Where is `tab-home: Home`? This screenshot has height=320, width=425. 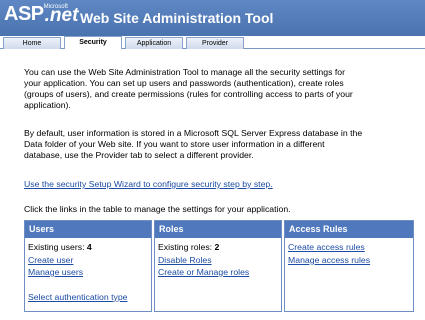 tab-home: Home is located at coordinates (32, 43).